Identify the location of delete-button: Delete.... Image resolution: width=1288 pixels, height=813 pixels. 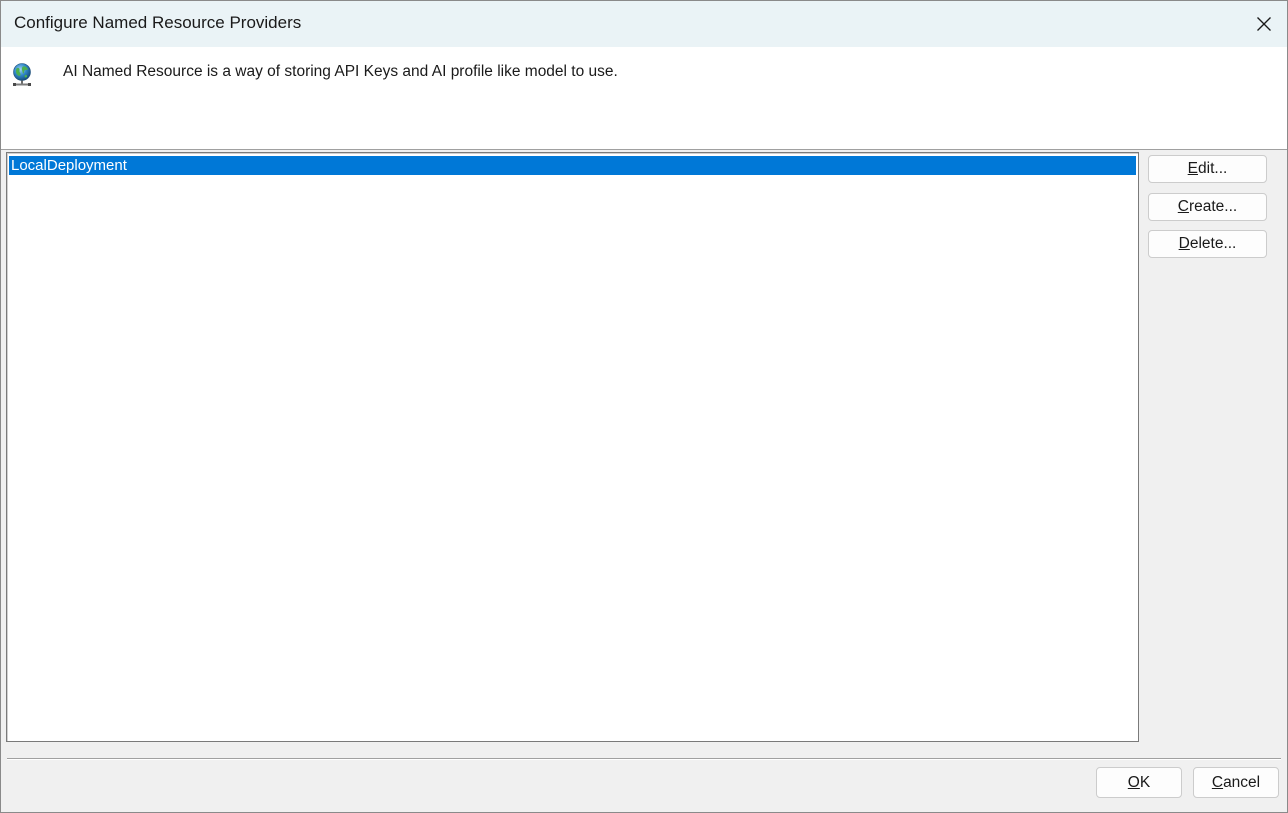
(1207, 244).